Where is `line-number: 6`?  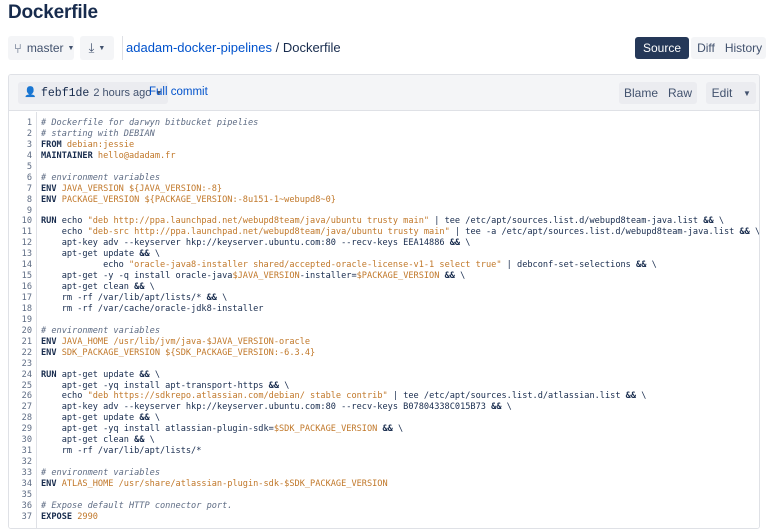
line-number: 6 is located at coordinates (20, 178).